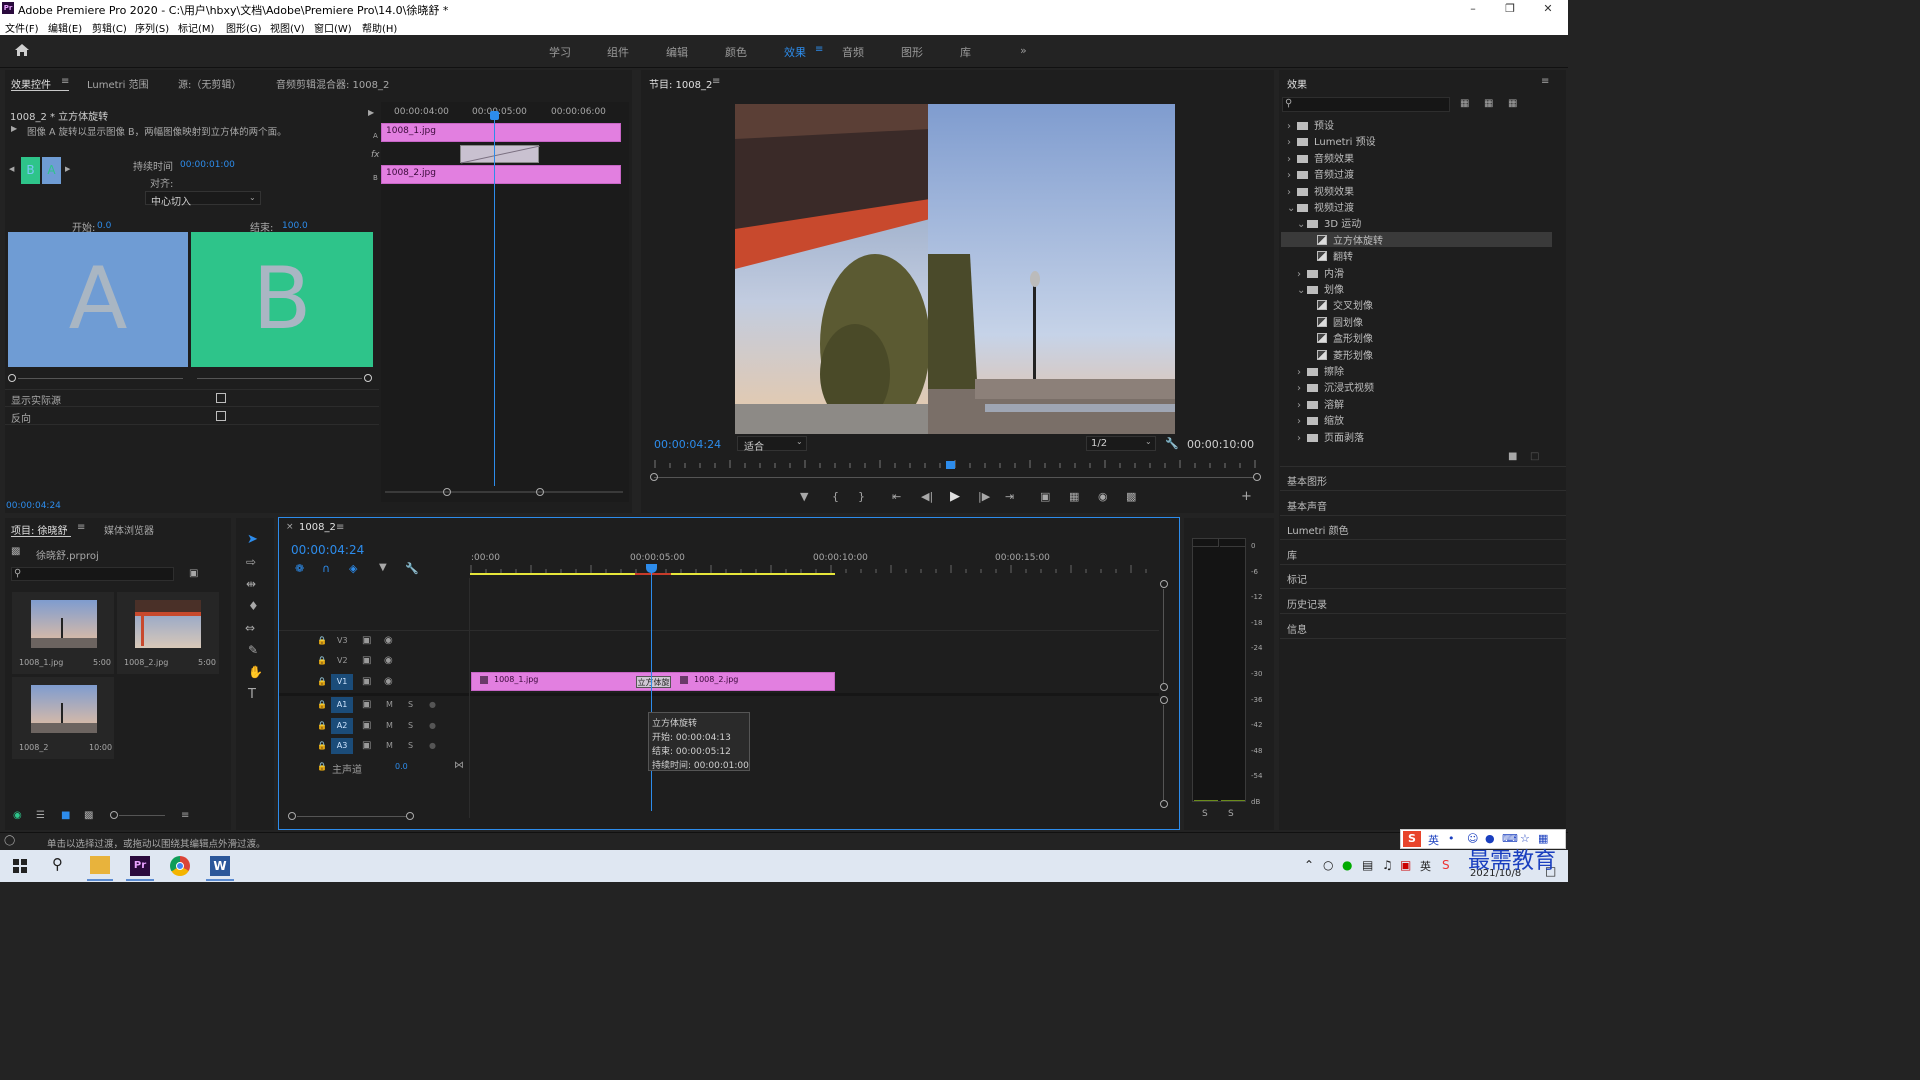  Describe the element at coordinates (1309, 865) in the screenshot. I see `tray-expand-icon: ⌃` at that location.